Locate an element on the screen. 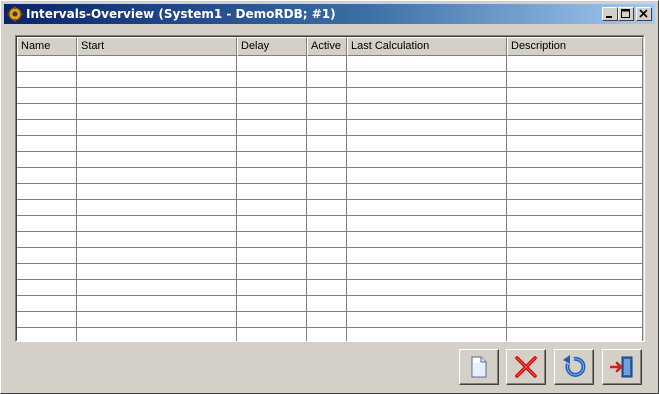  maximize-button is located at coordinates (626, 14).